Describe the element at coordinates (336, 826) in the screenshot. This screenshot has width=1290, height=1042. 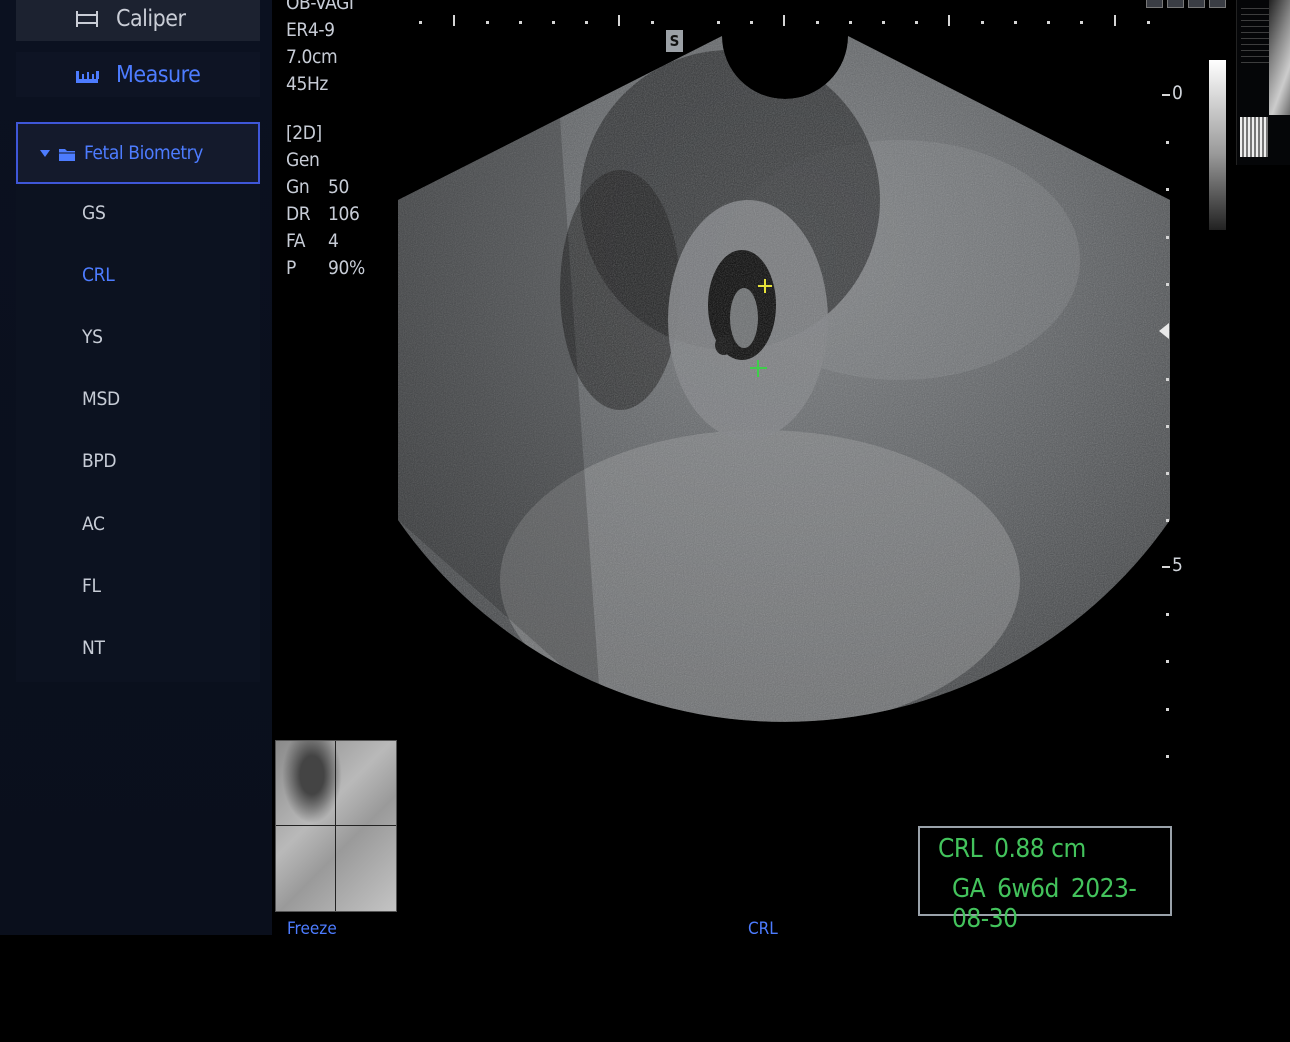
I see `reference-thumbnail` at that location.